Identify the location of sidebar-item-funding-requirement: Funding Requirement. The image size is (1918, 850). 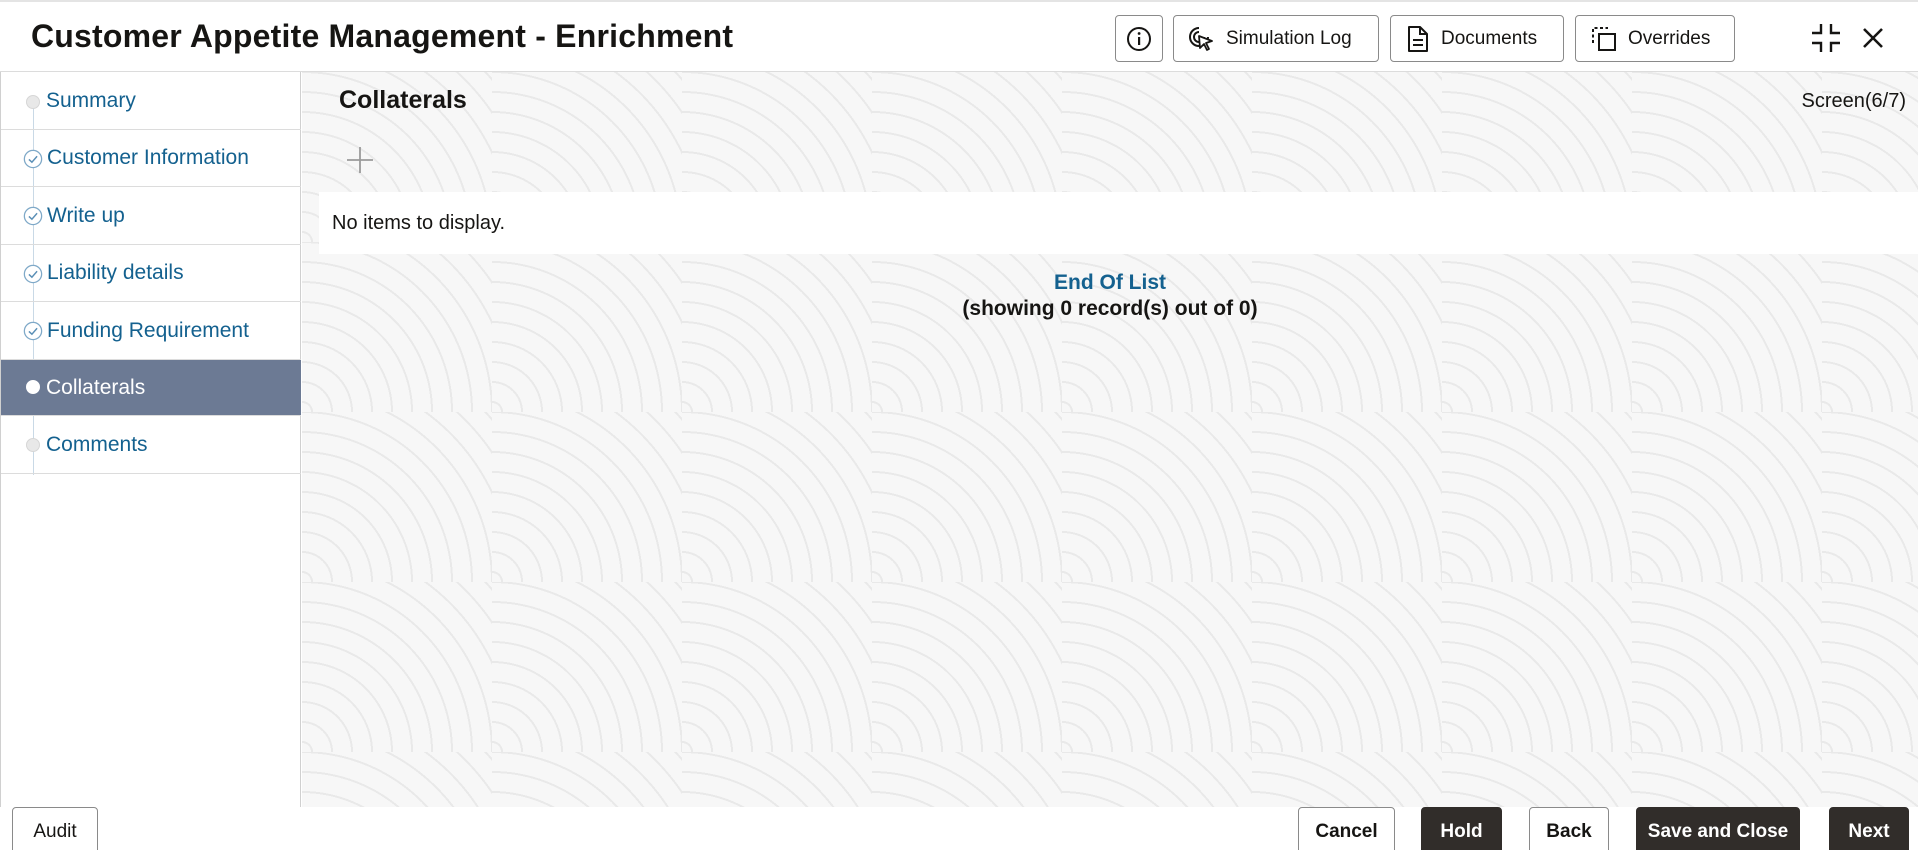
(151, 331).